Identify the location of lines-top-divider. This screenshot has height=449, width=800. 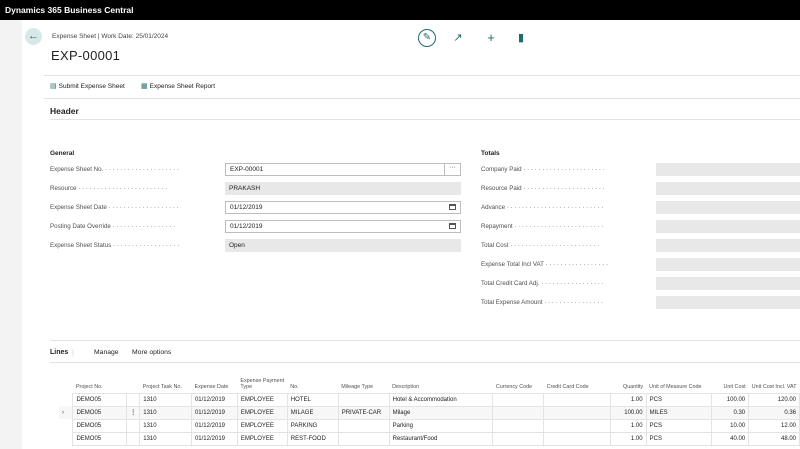
(425, 340).